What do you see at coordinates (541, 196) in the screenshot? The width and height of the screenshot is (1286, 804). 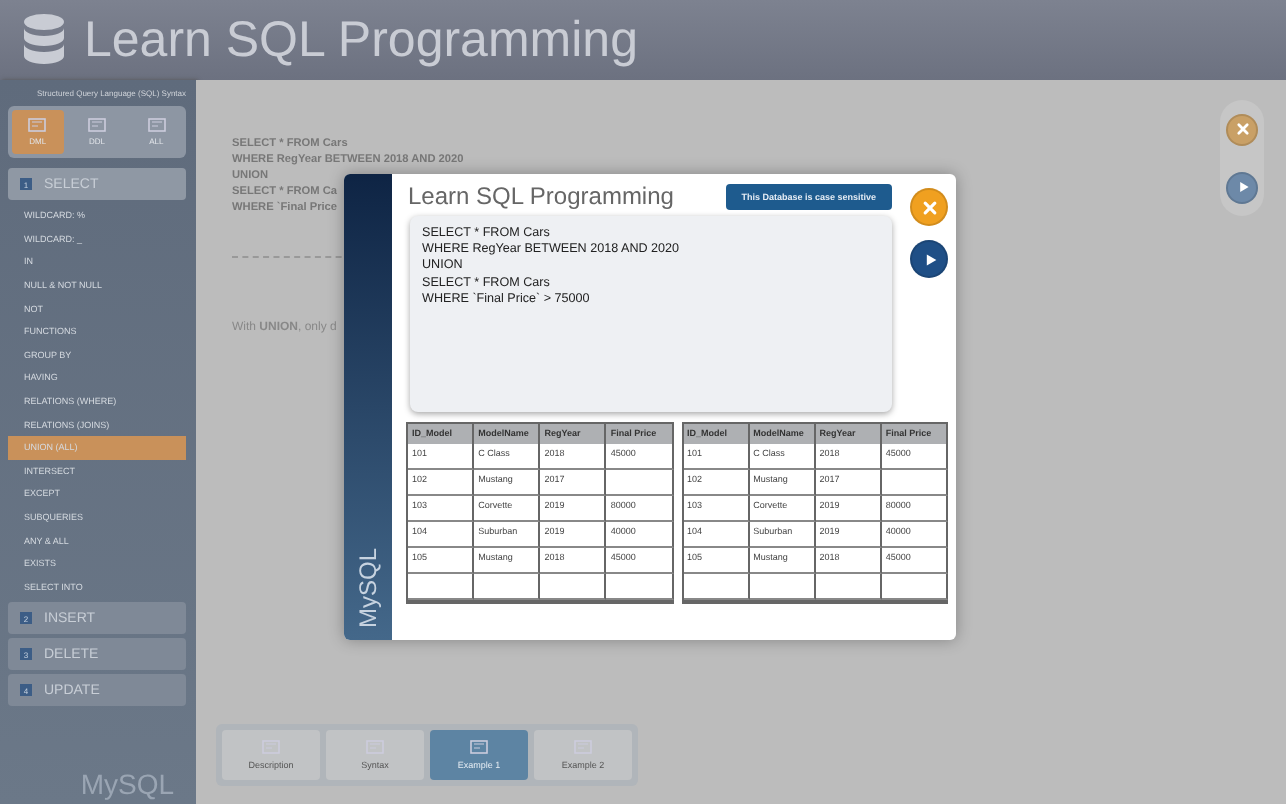 I see `modal-title: Learn SQL Programming` at bounding box center [541, 196].